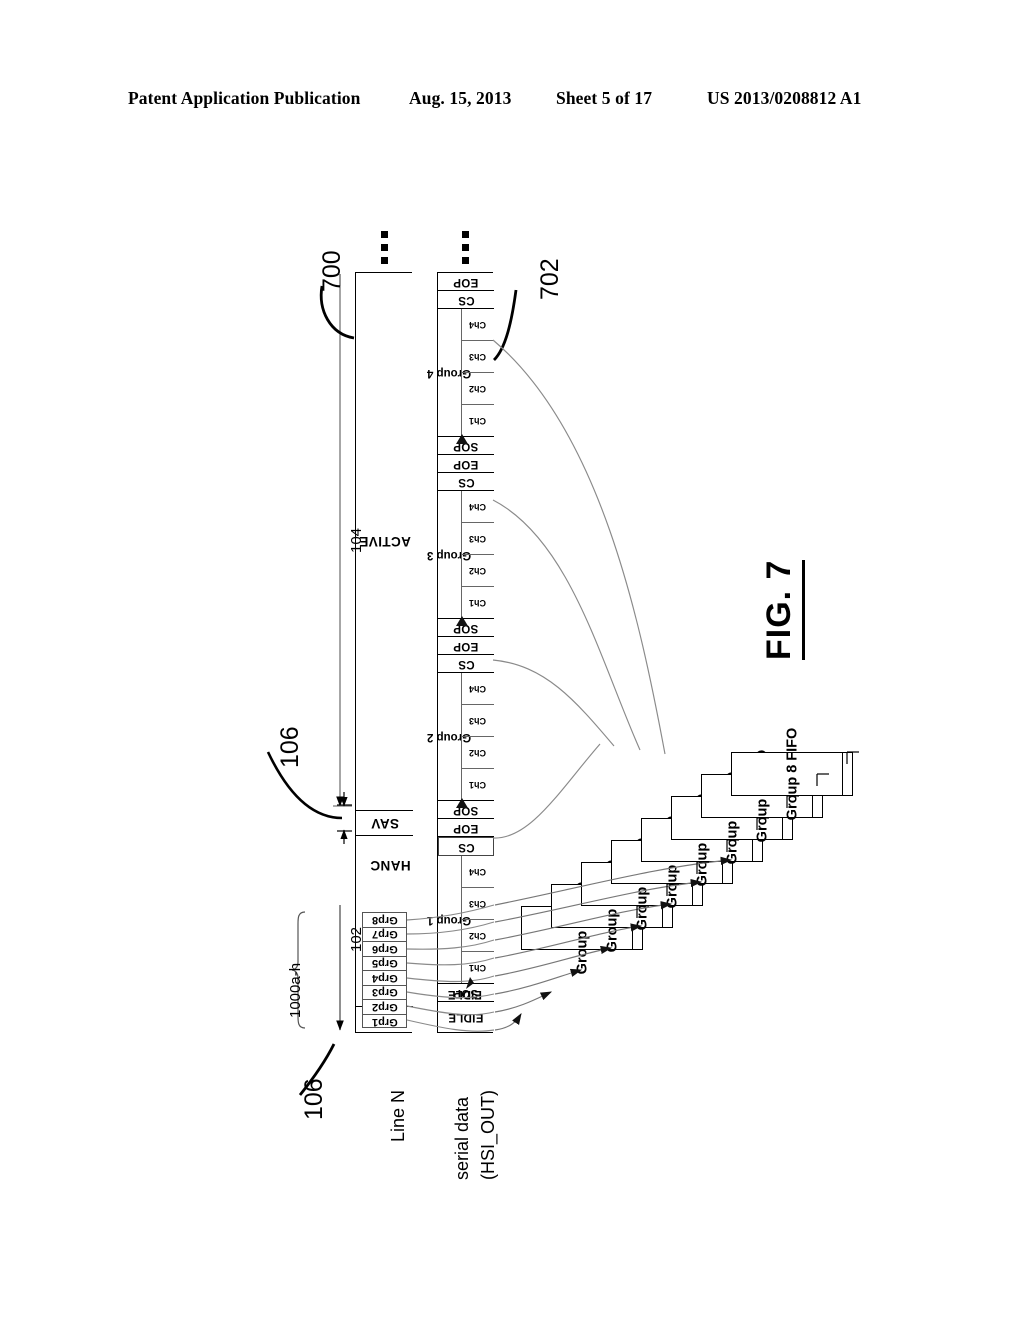 The image size is (1024, 1320). What do you see at coordinates (462, 1138) in the screenshot?
I see `serial-data-label-1: serial data` at bounding box center [462, 1138].